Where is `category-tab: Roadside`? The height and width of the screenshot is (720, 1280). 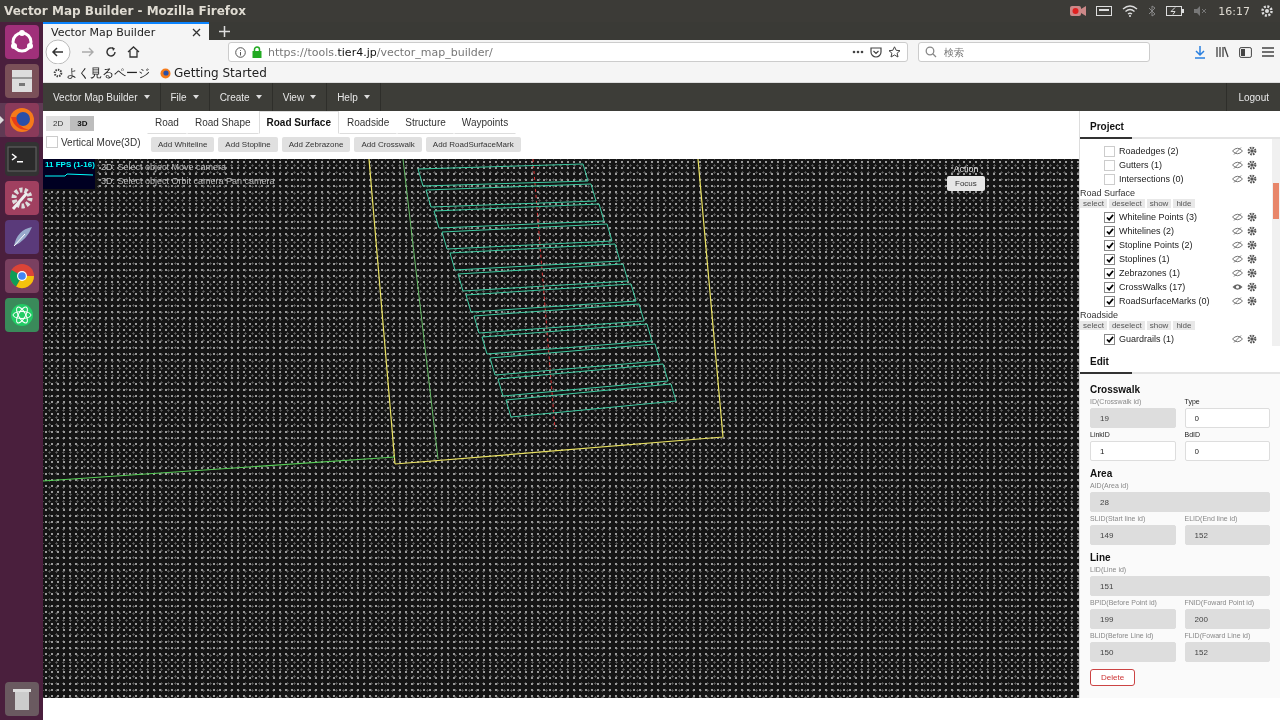 category-tab: Roadside is located at coordinates (368, 122).